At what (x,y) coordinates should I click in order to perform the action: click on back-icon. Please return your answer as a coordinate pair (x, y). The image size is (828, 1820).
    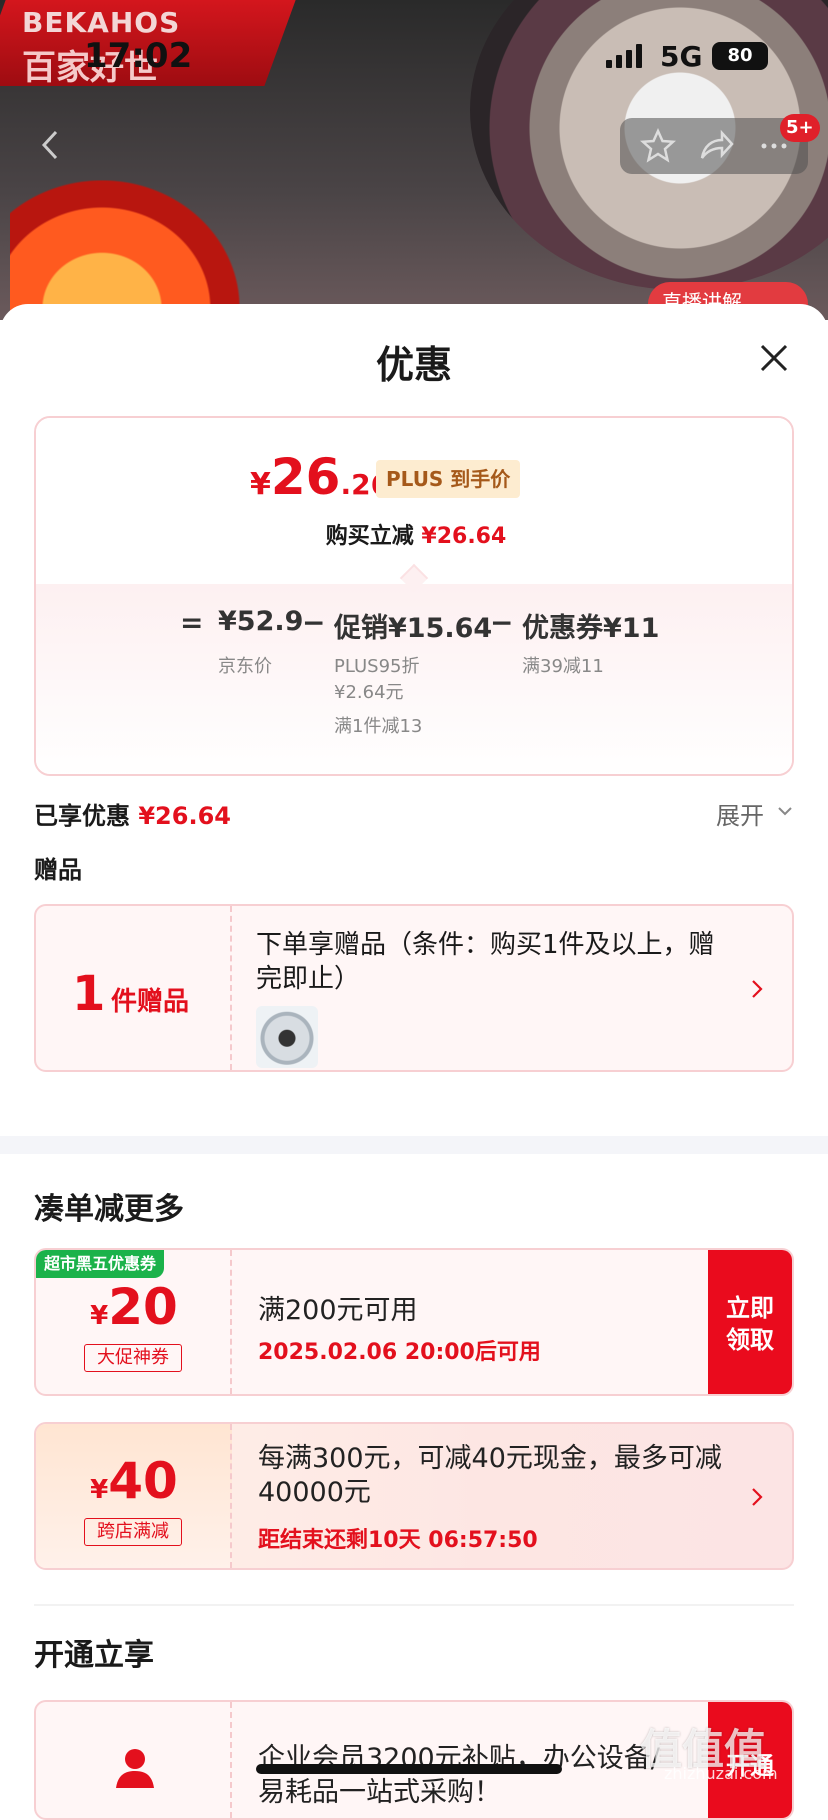
    Looking at the image, I should click on (51, 145).